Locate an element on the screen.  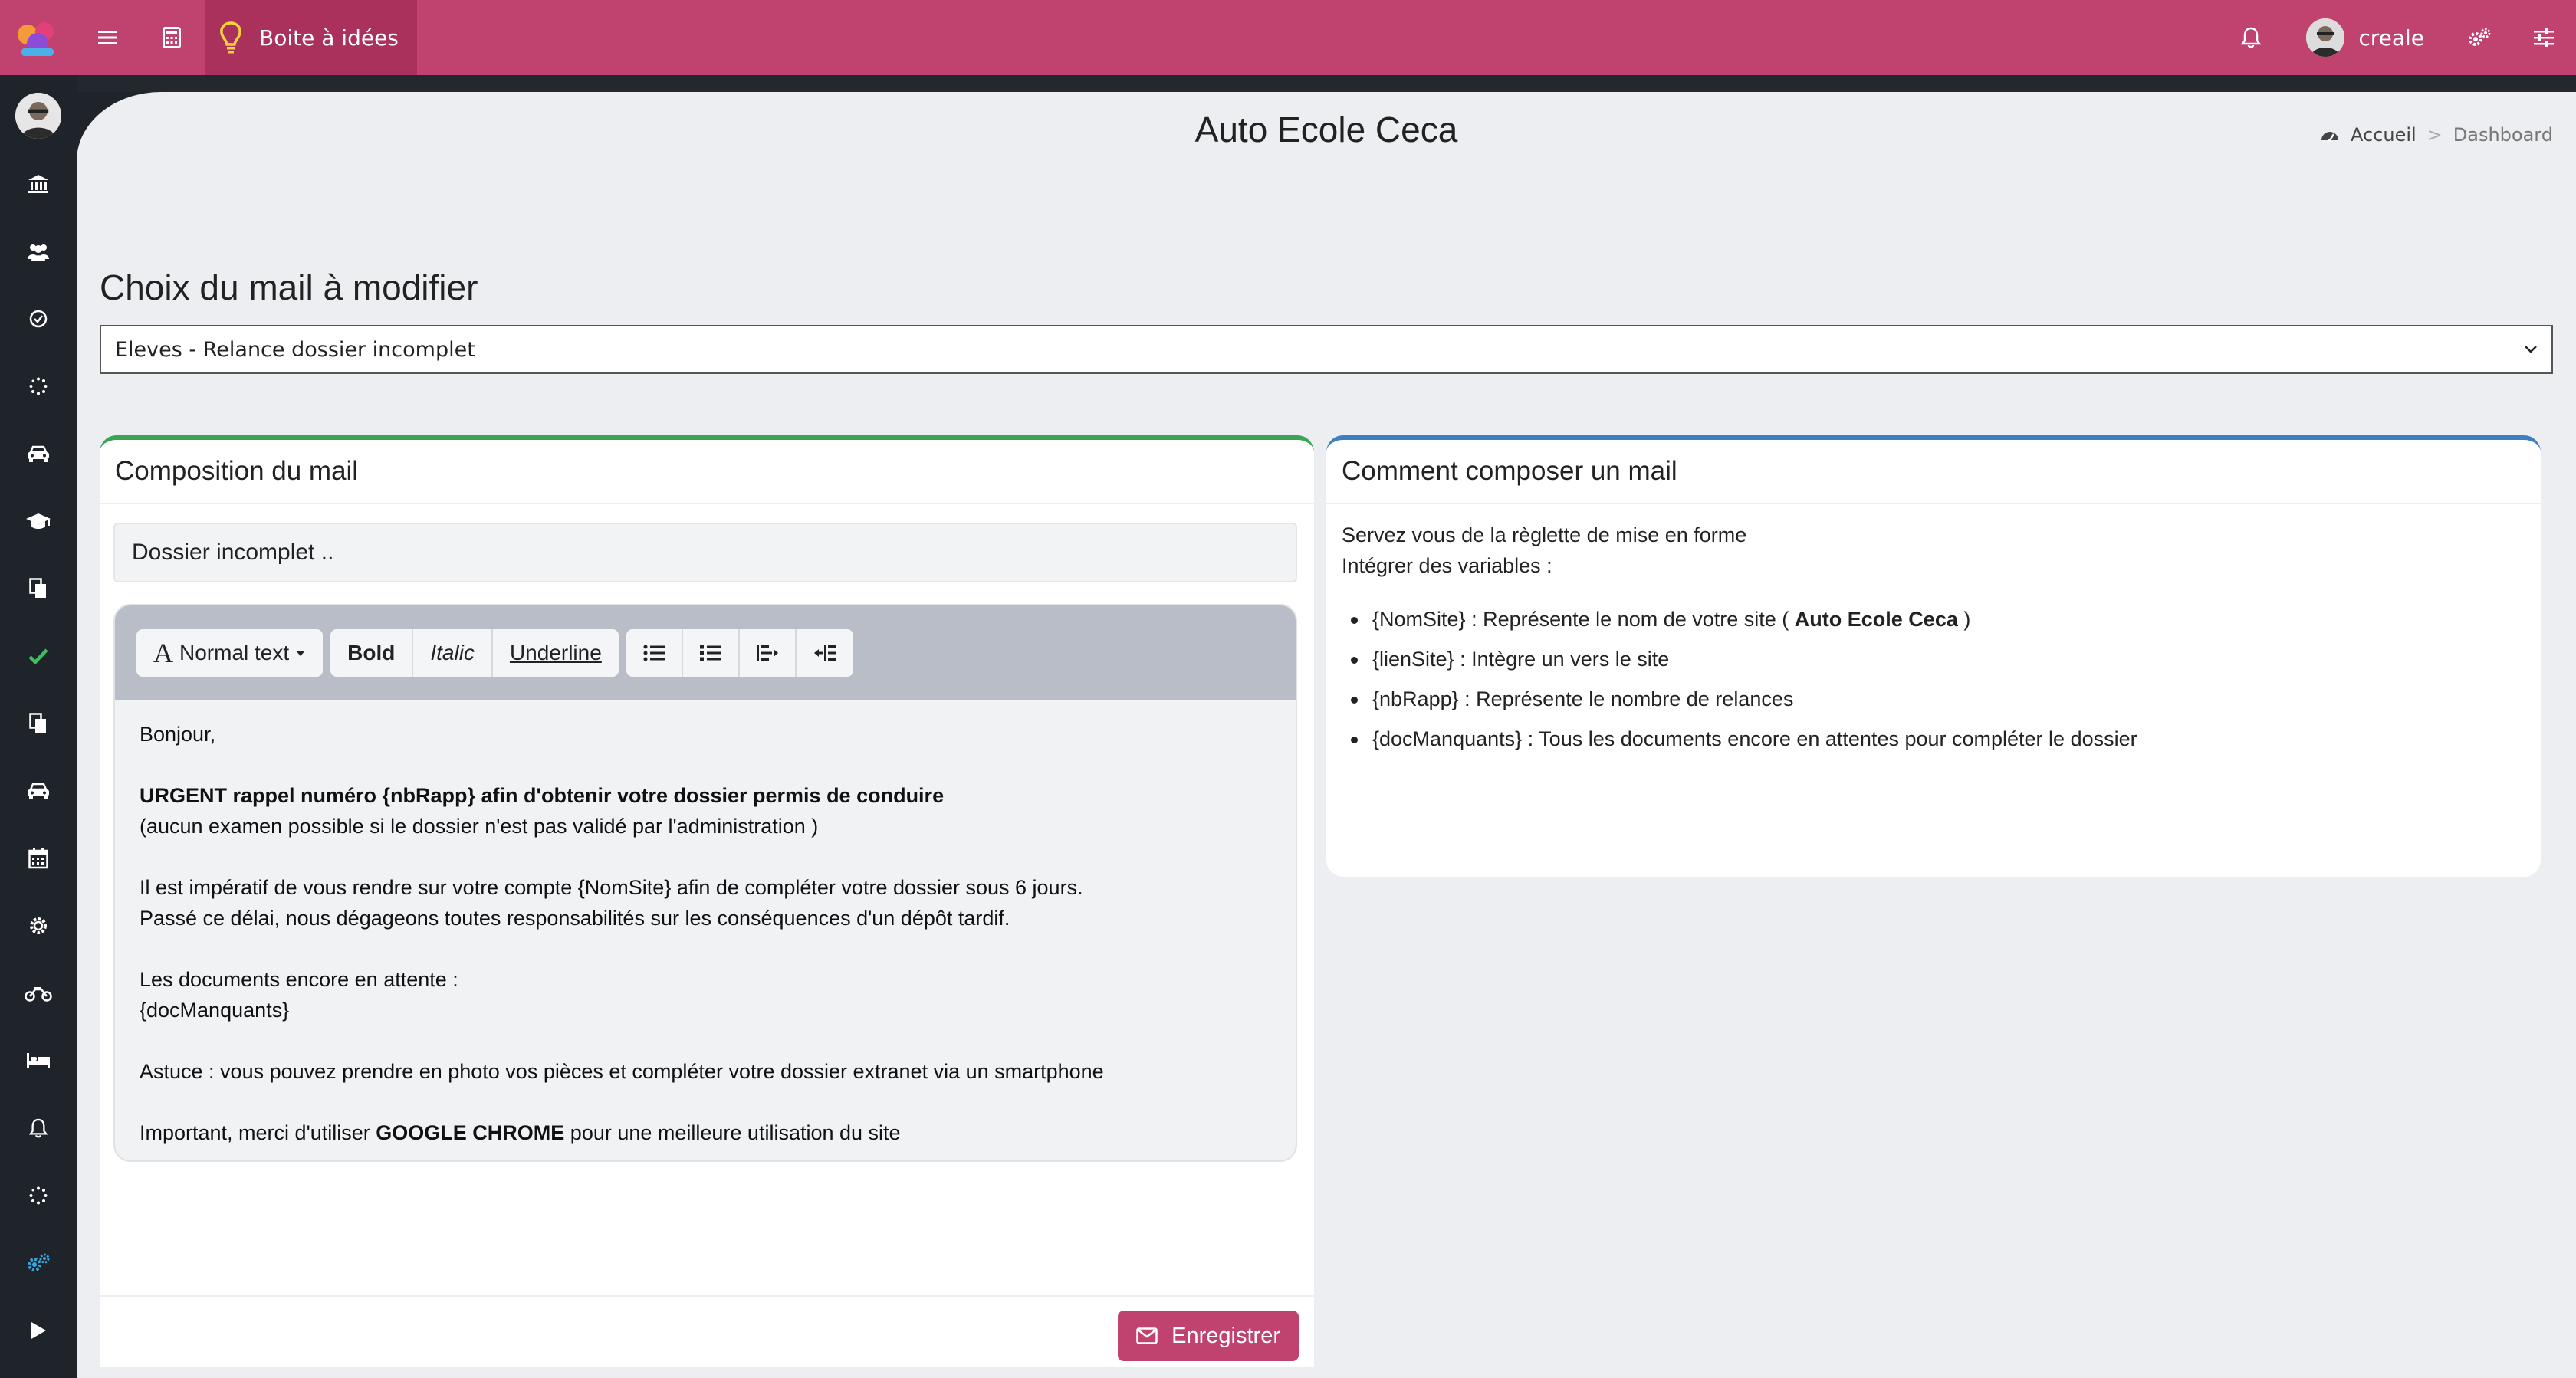
mail-important-pre: Important, merci d'utiliser is located at coordinates (255, 1132).